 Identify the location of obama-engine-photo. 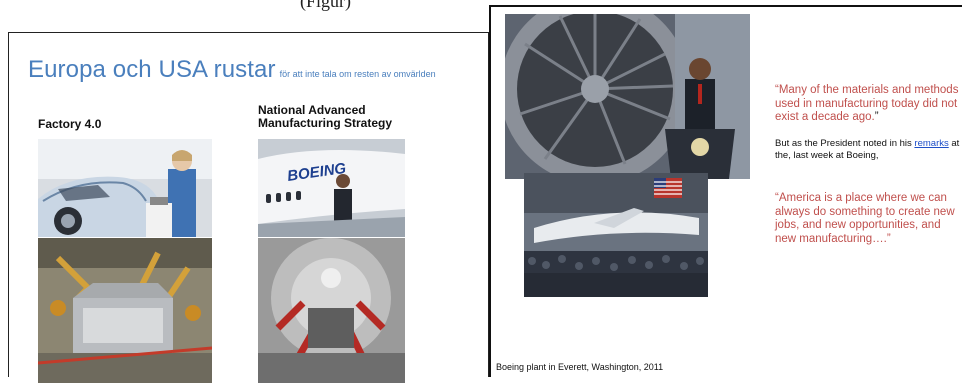
(627, 96).